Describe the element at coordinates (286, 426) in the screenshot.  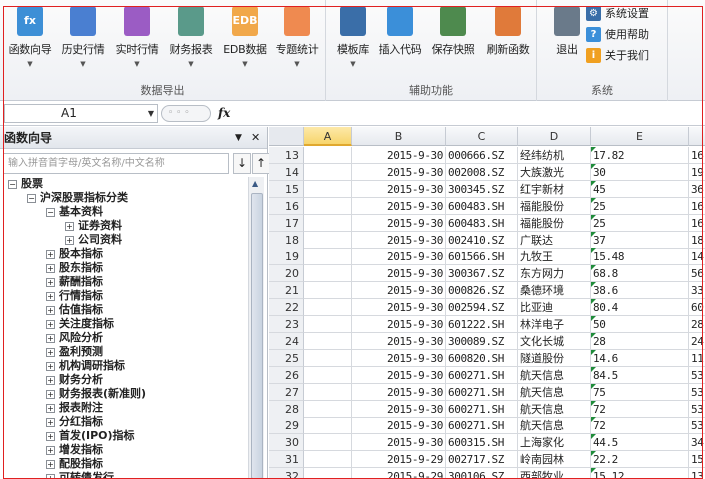
I see `row-header: 29` at that location.